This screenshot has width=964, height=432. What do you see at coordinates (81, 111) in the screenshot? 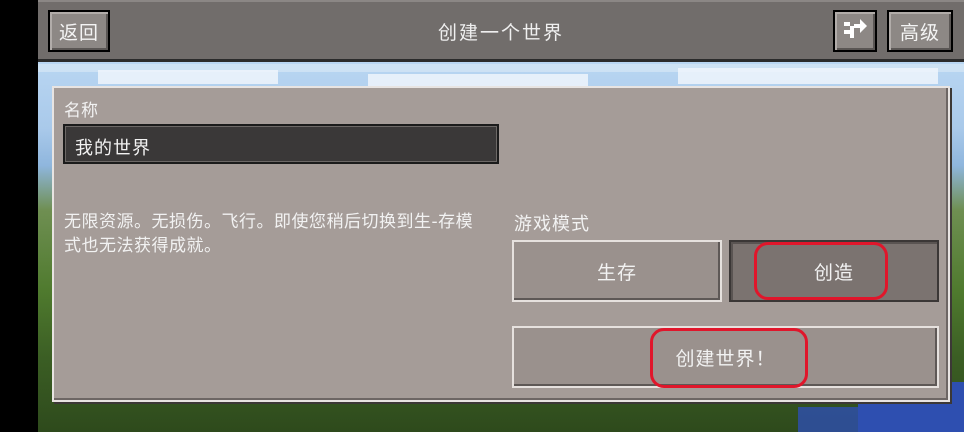
I see `world-name-label: 名称` at bounding box center [81, 111].